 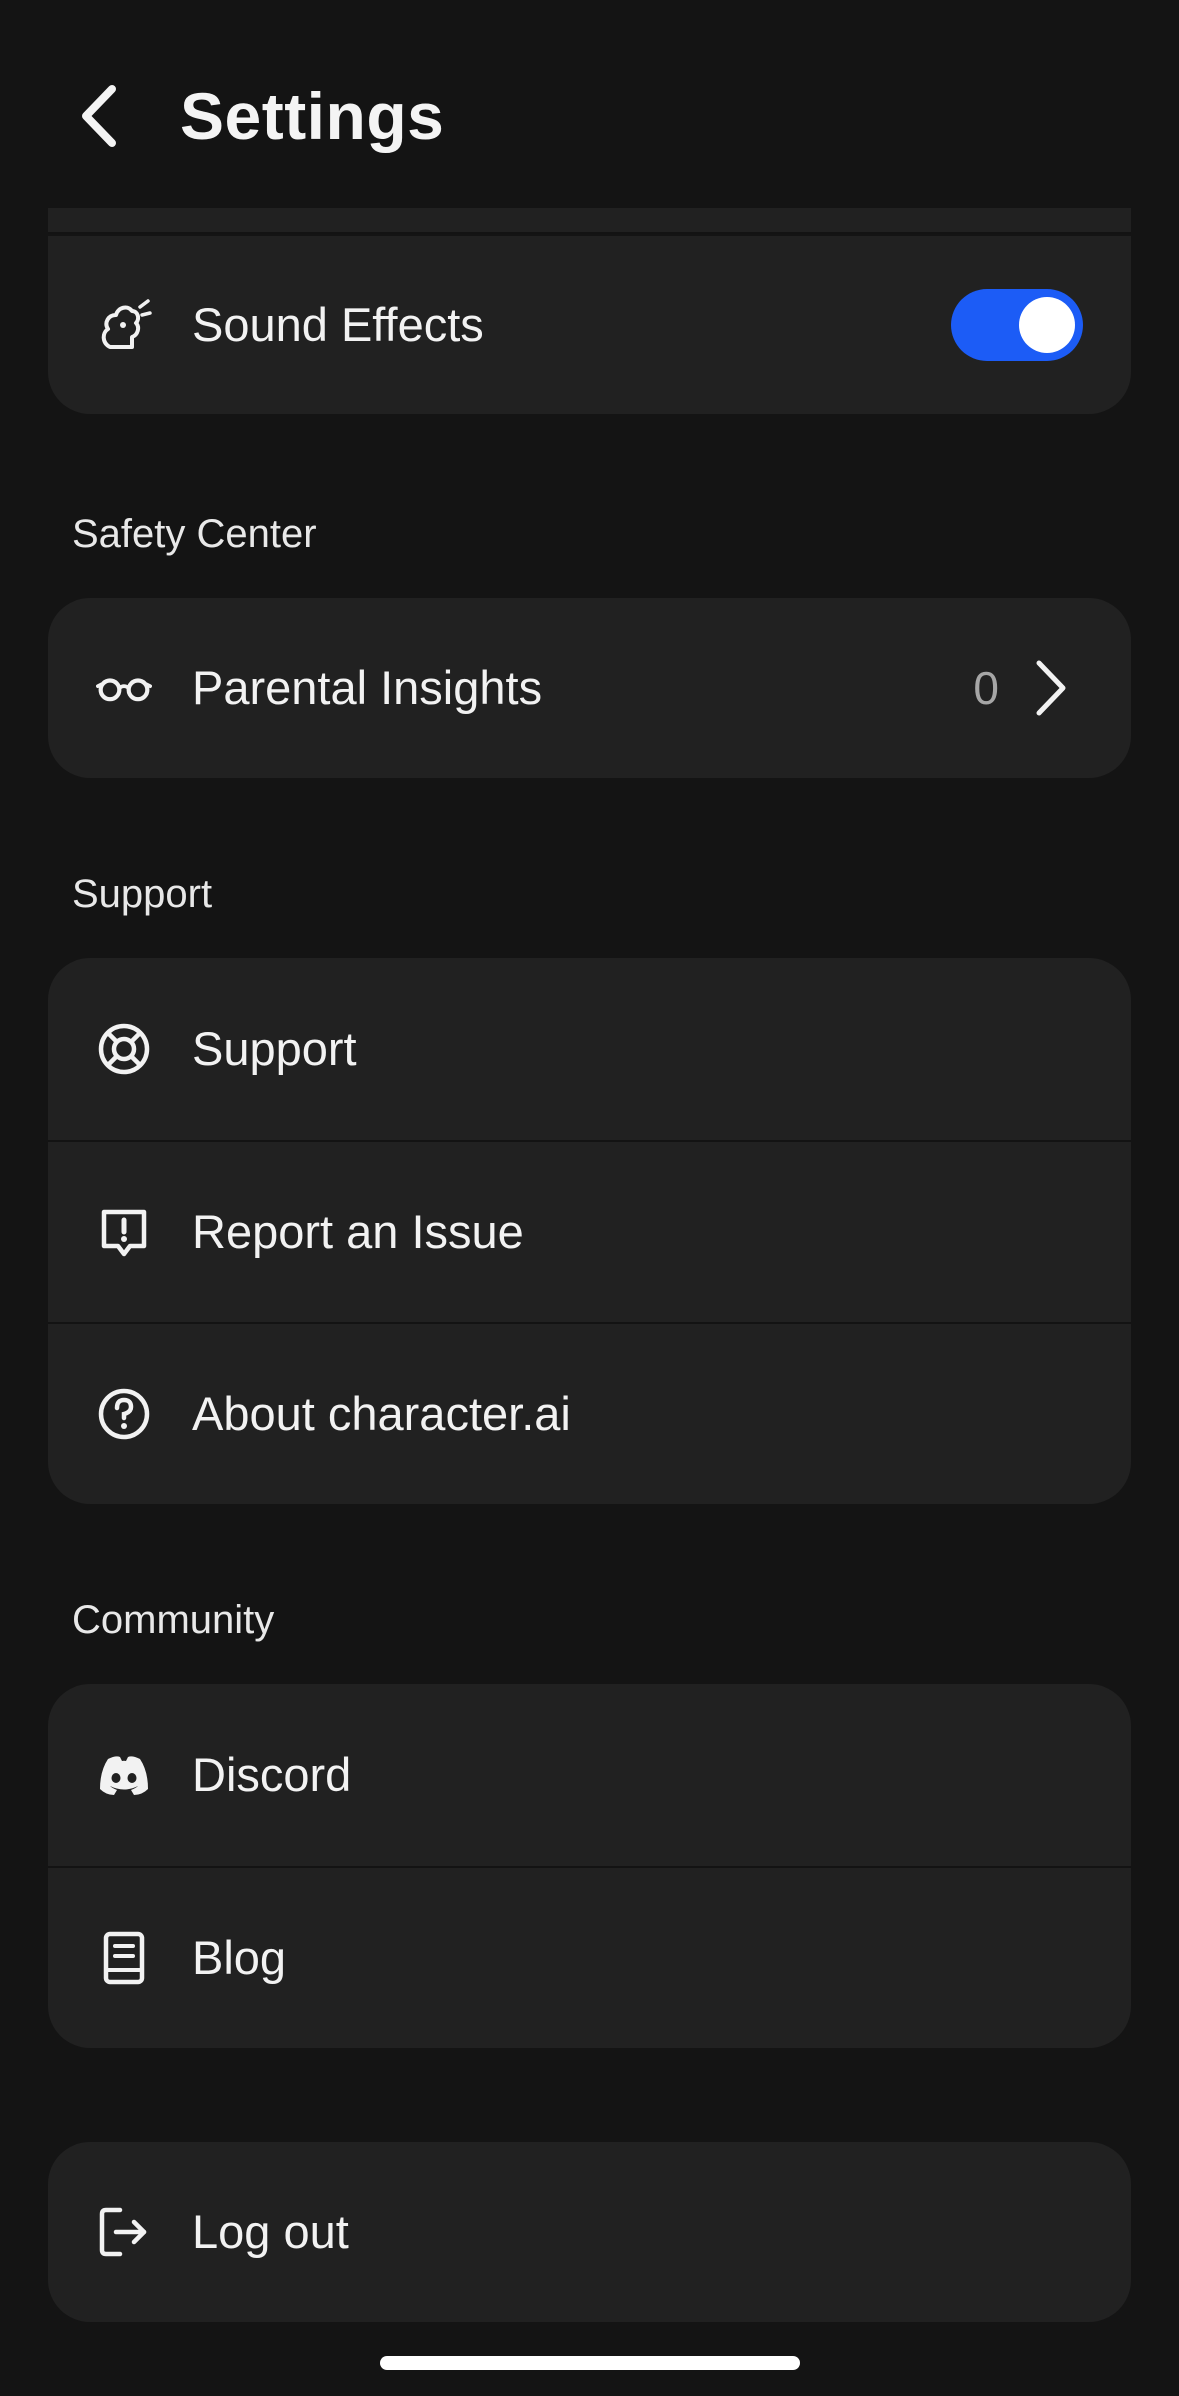 I want to click on book-icon, so click(x=124, y=1958).